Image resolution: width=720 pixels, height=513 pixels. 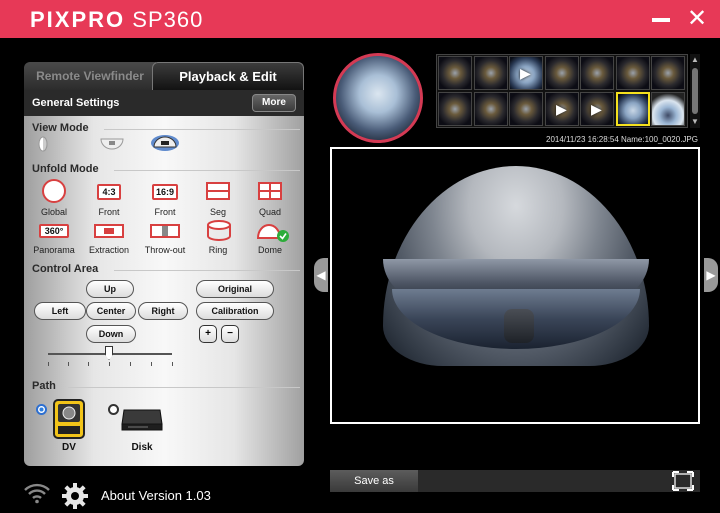 What do you see at coordinates (69, 418) in the screenshot?
I see `camera-dv-icon` at bounding box center [69, 418].